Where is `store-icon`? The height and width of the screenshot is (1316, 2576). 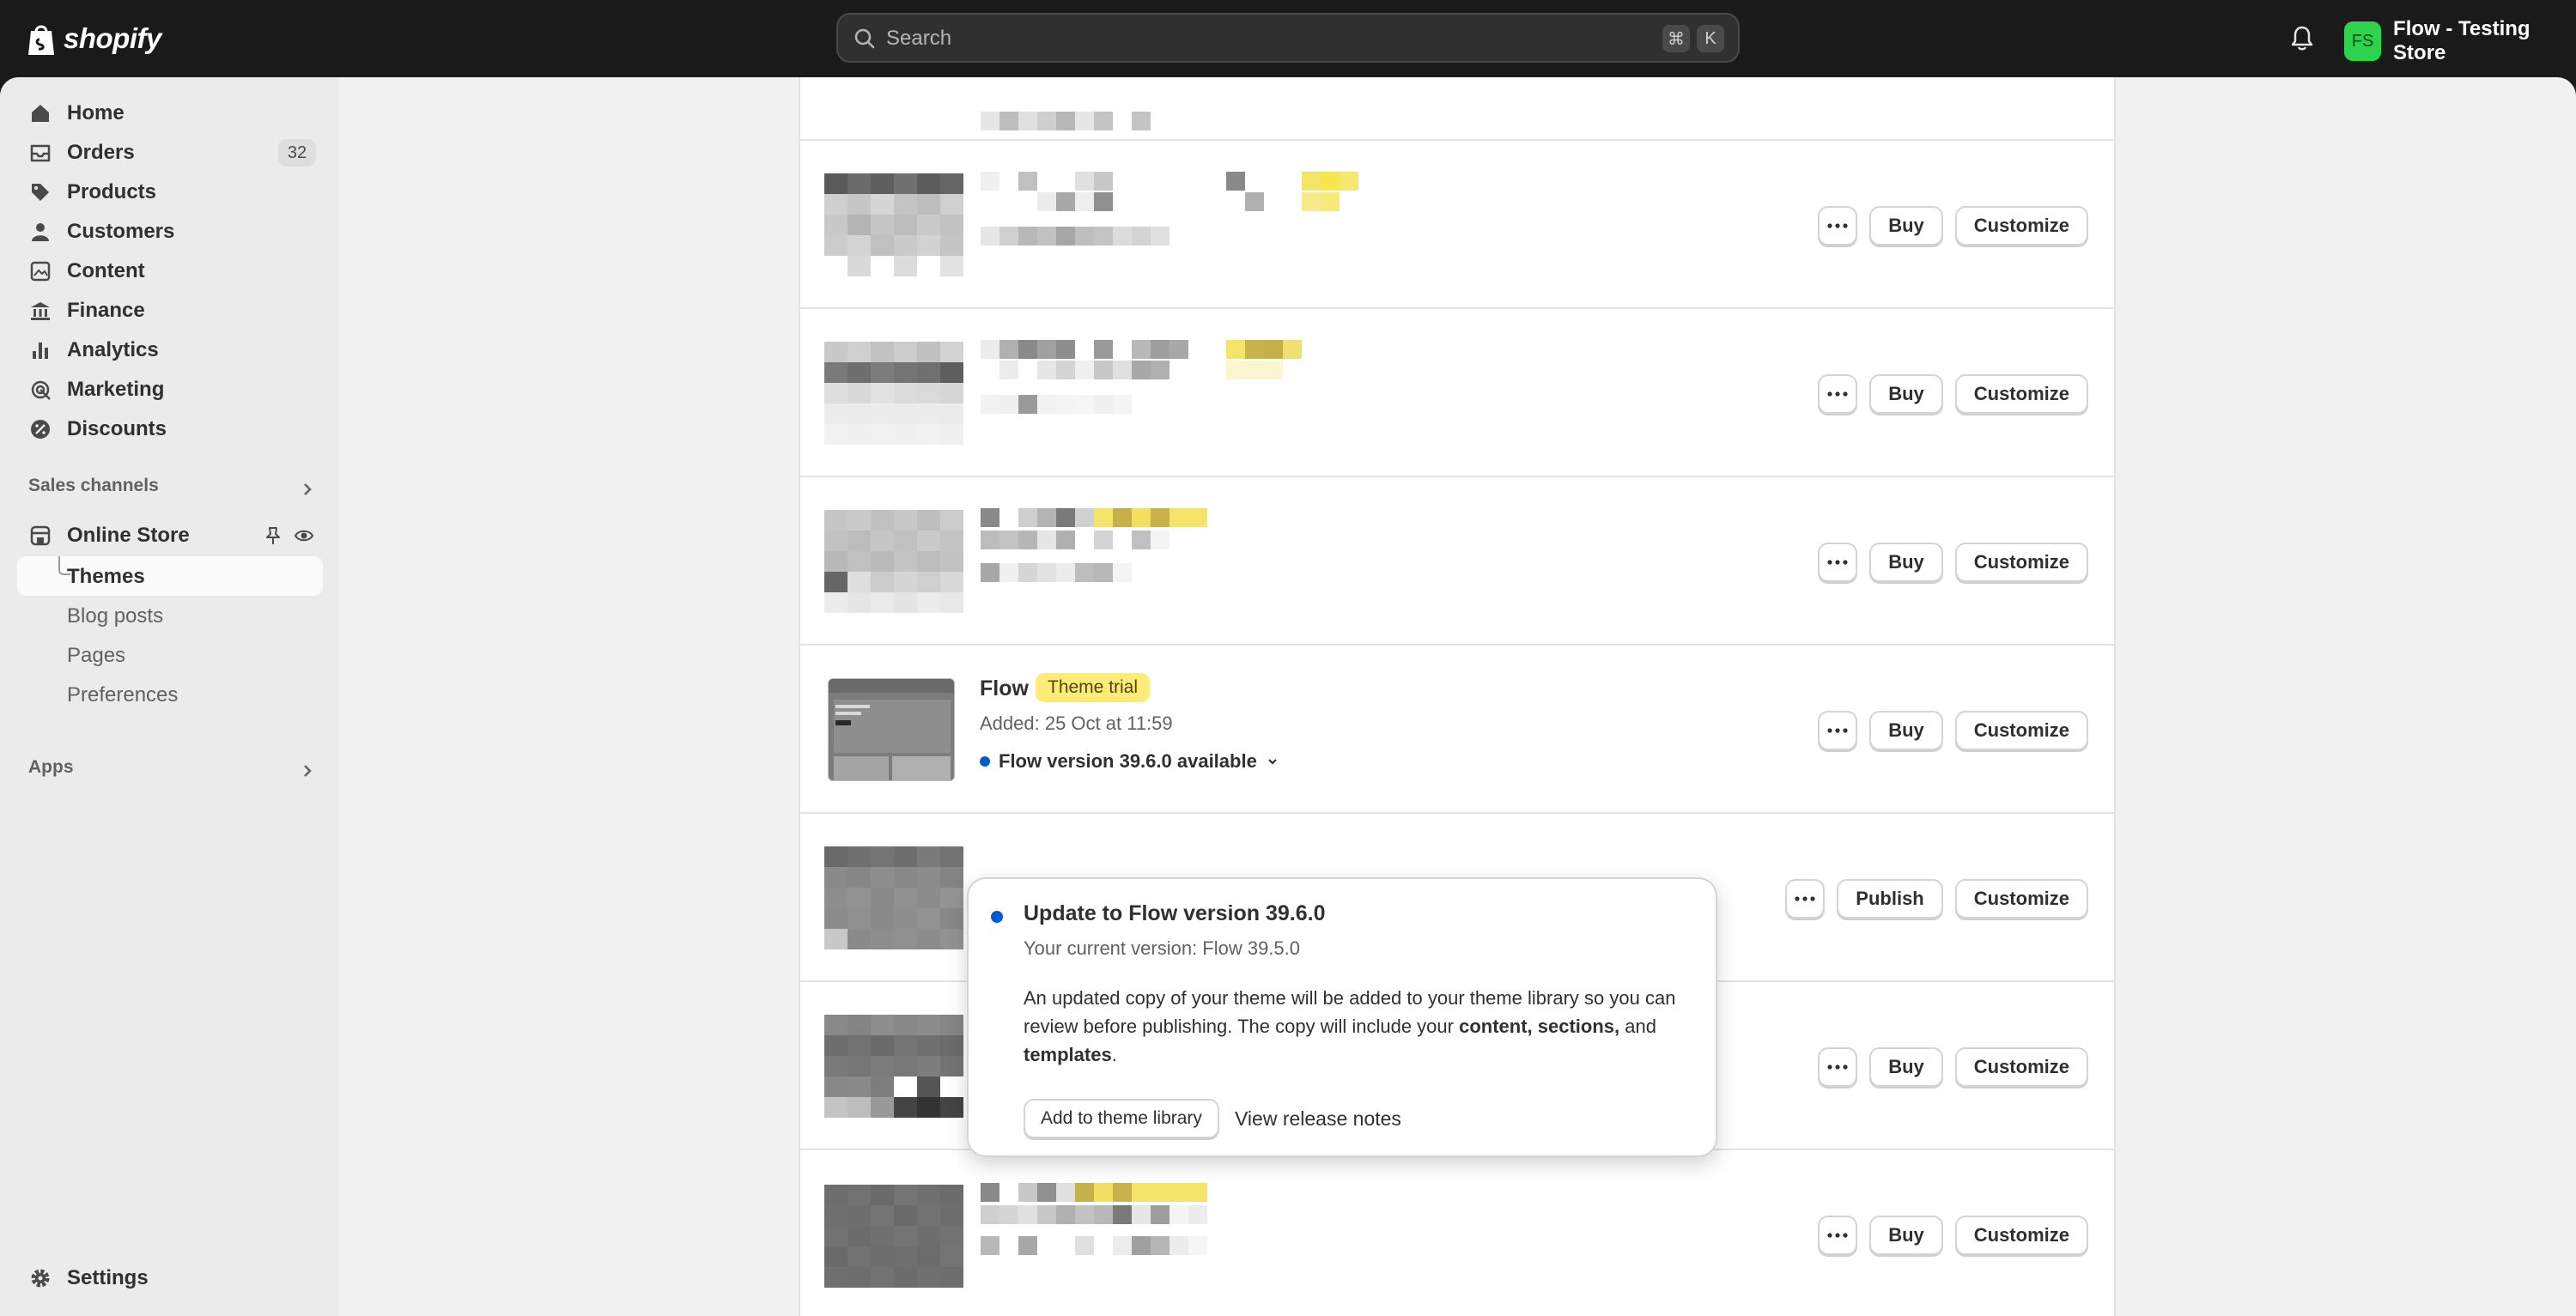 store-icon is located at coordinates (40, 535).